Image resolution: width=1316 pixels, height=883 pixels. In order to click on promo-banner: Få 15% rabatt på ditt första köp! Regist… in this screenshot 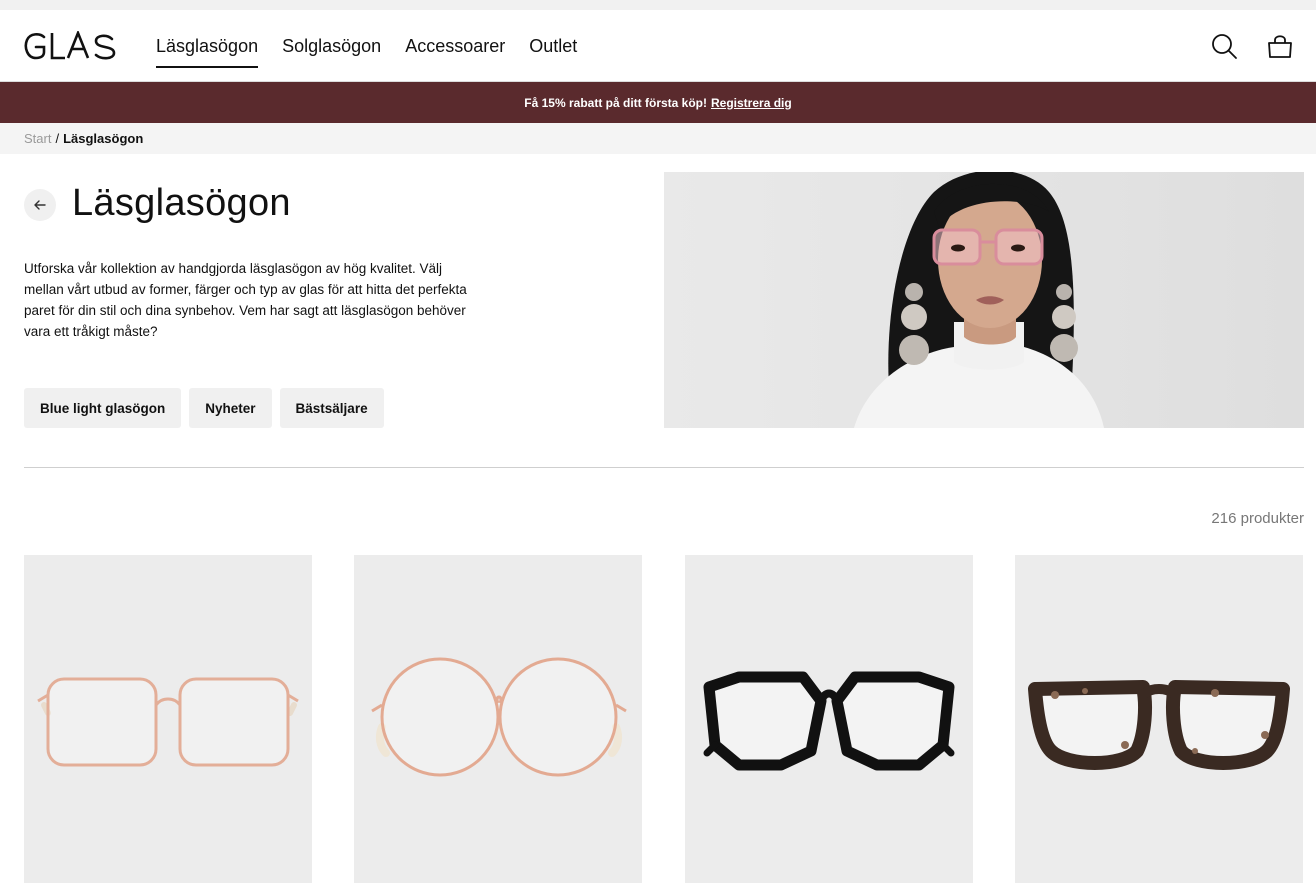, I will do `click(658, 102)`.